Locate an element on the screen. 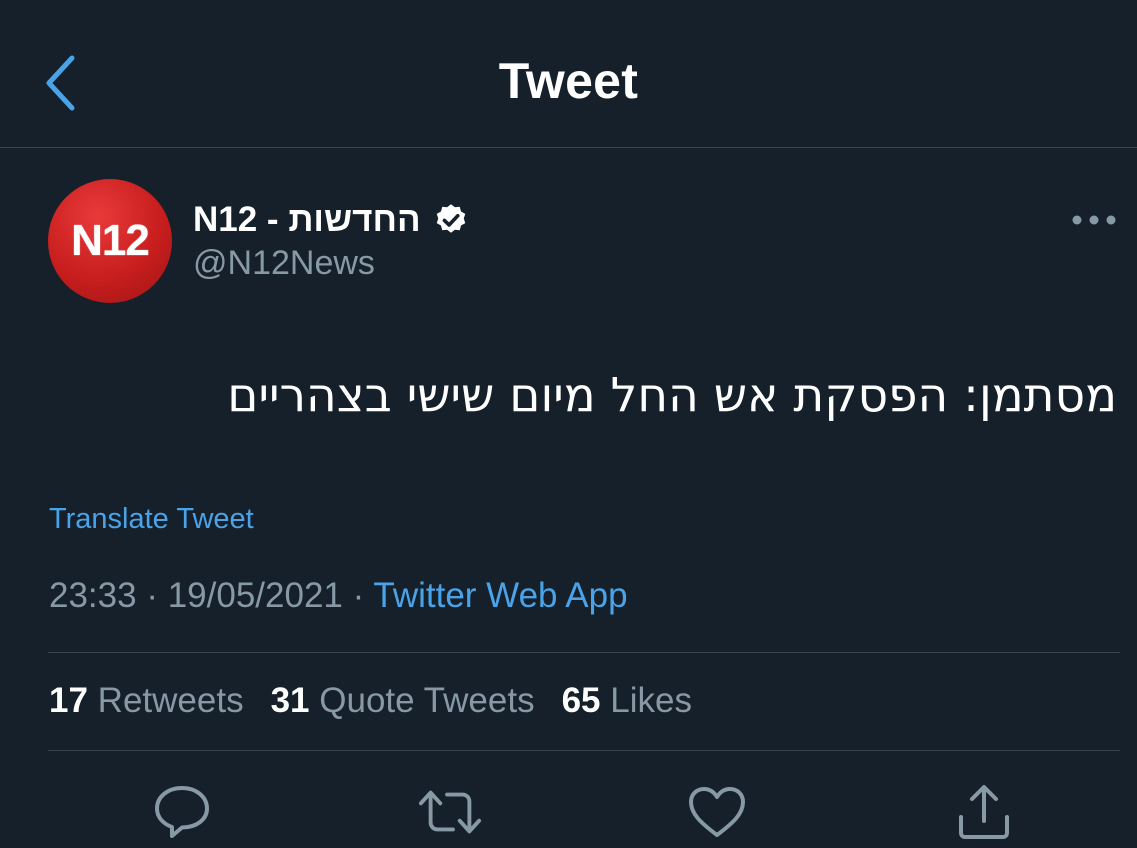  retweet-icon is located at coordinates (450, 812).